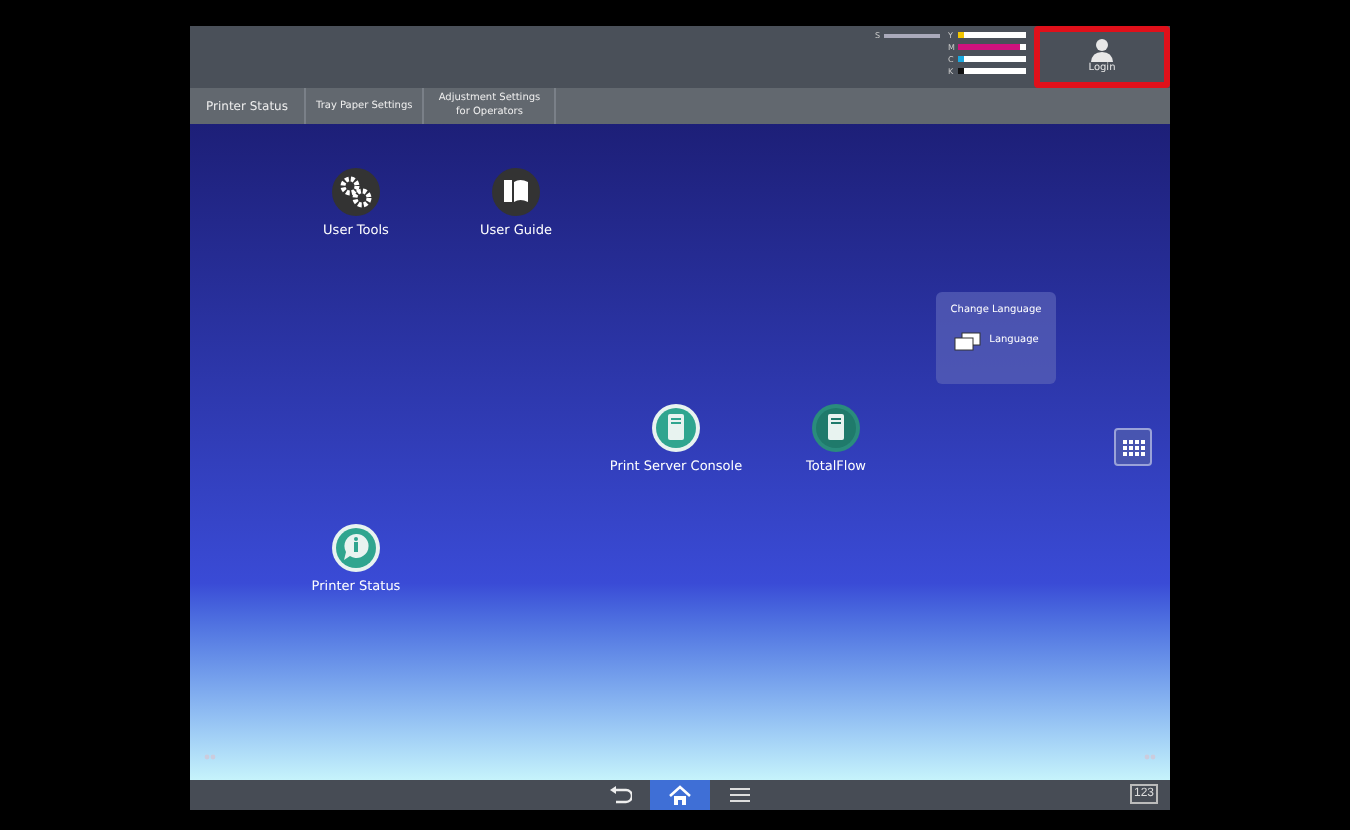 The height and width of the screenshot is (830, 1350). What do you see at coordinates (356, 548) in the screenshot?
I see `info-bubble-icon` at bounding box center [356, 548].